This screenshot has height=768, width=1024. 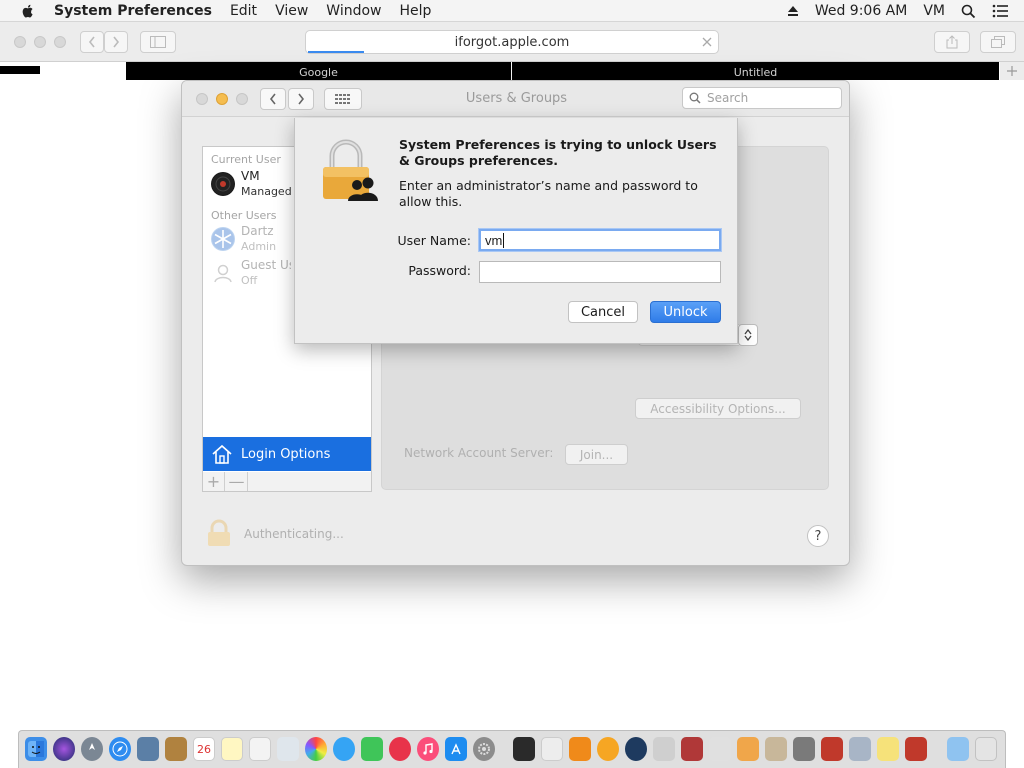 I want to click on disk-utility-icon, so click(x=608, y=749).